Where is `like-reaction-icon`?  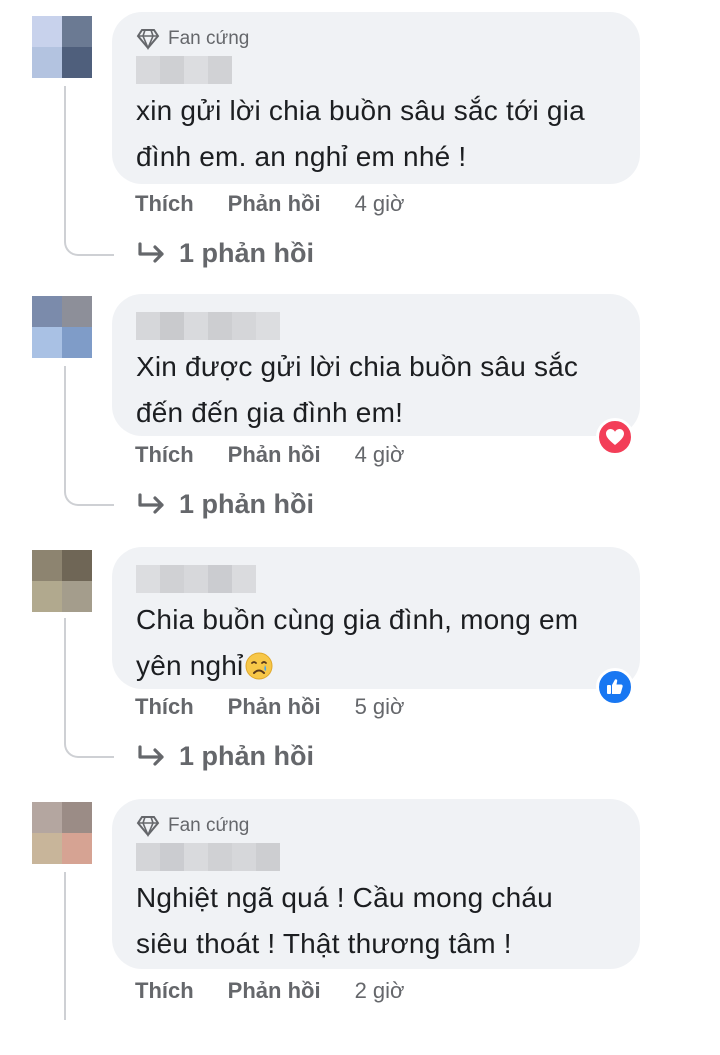 like-reaction-icon is located at coordinates (615, 687).